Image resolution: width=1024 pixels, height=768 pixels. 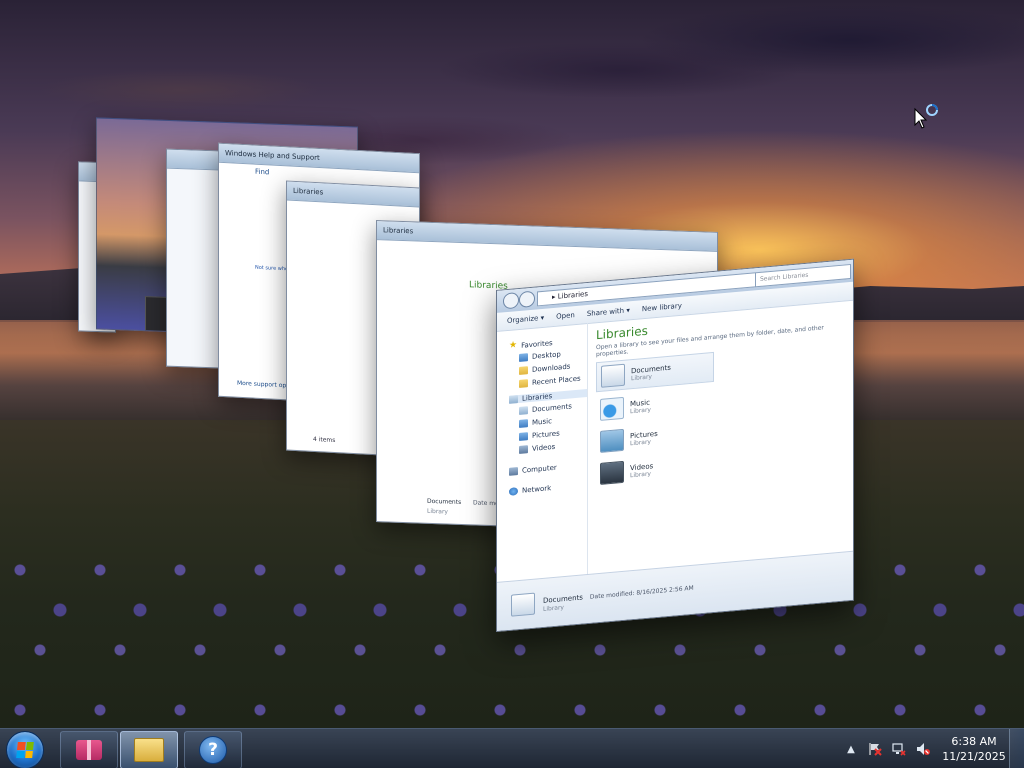 What do you see at coordinates (612, 408) in the screenshot?
I see `music-library-icon` at bounding box center [612, 408].